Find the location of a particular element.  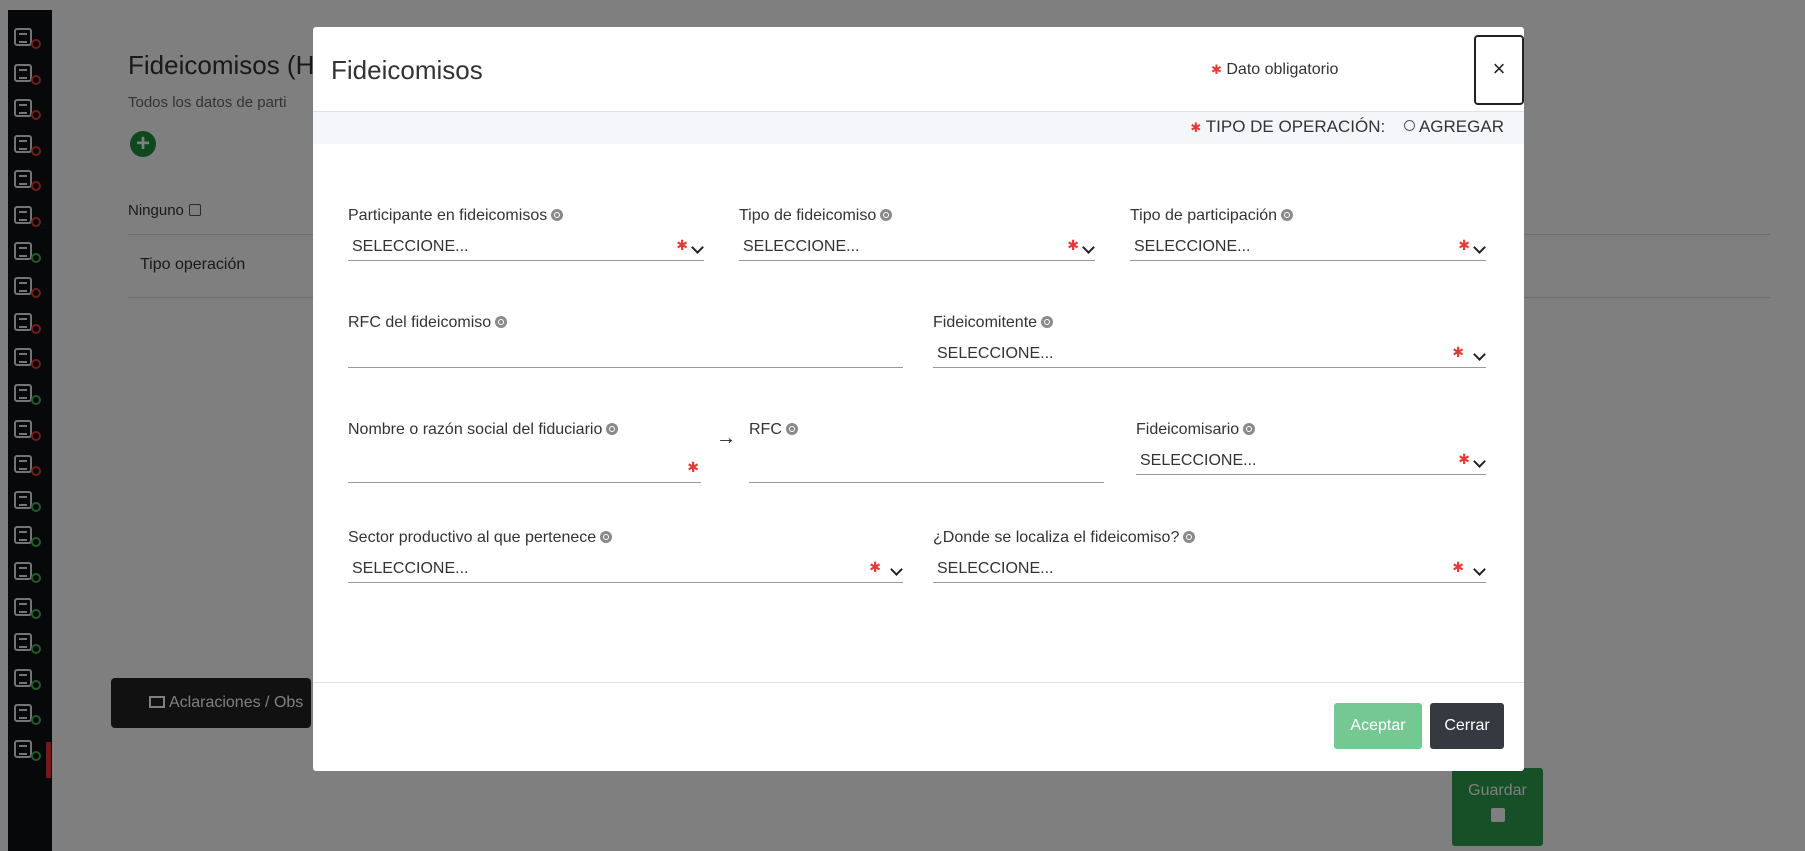

aceptar-button: Aceptar is located at coordinates (1378, 726).